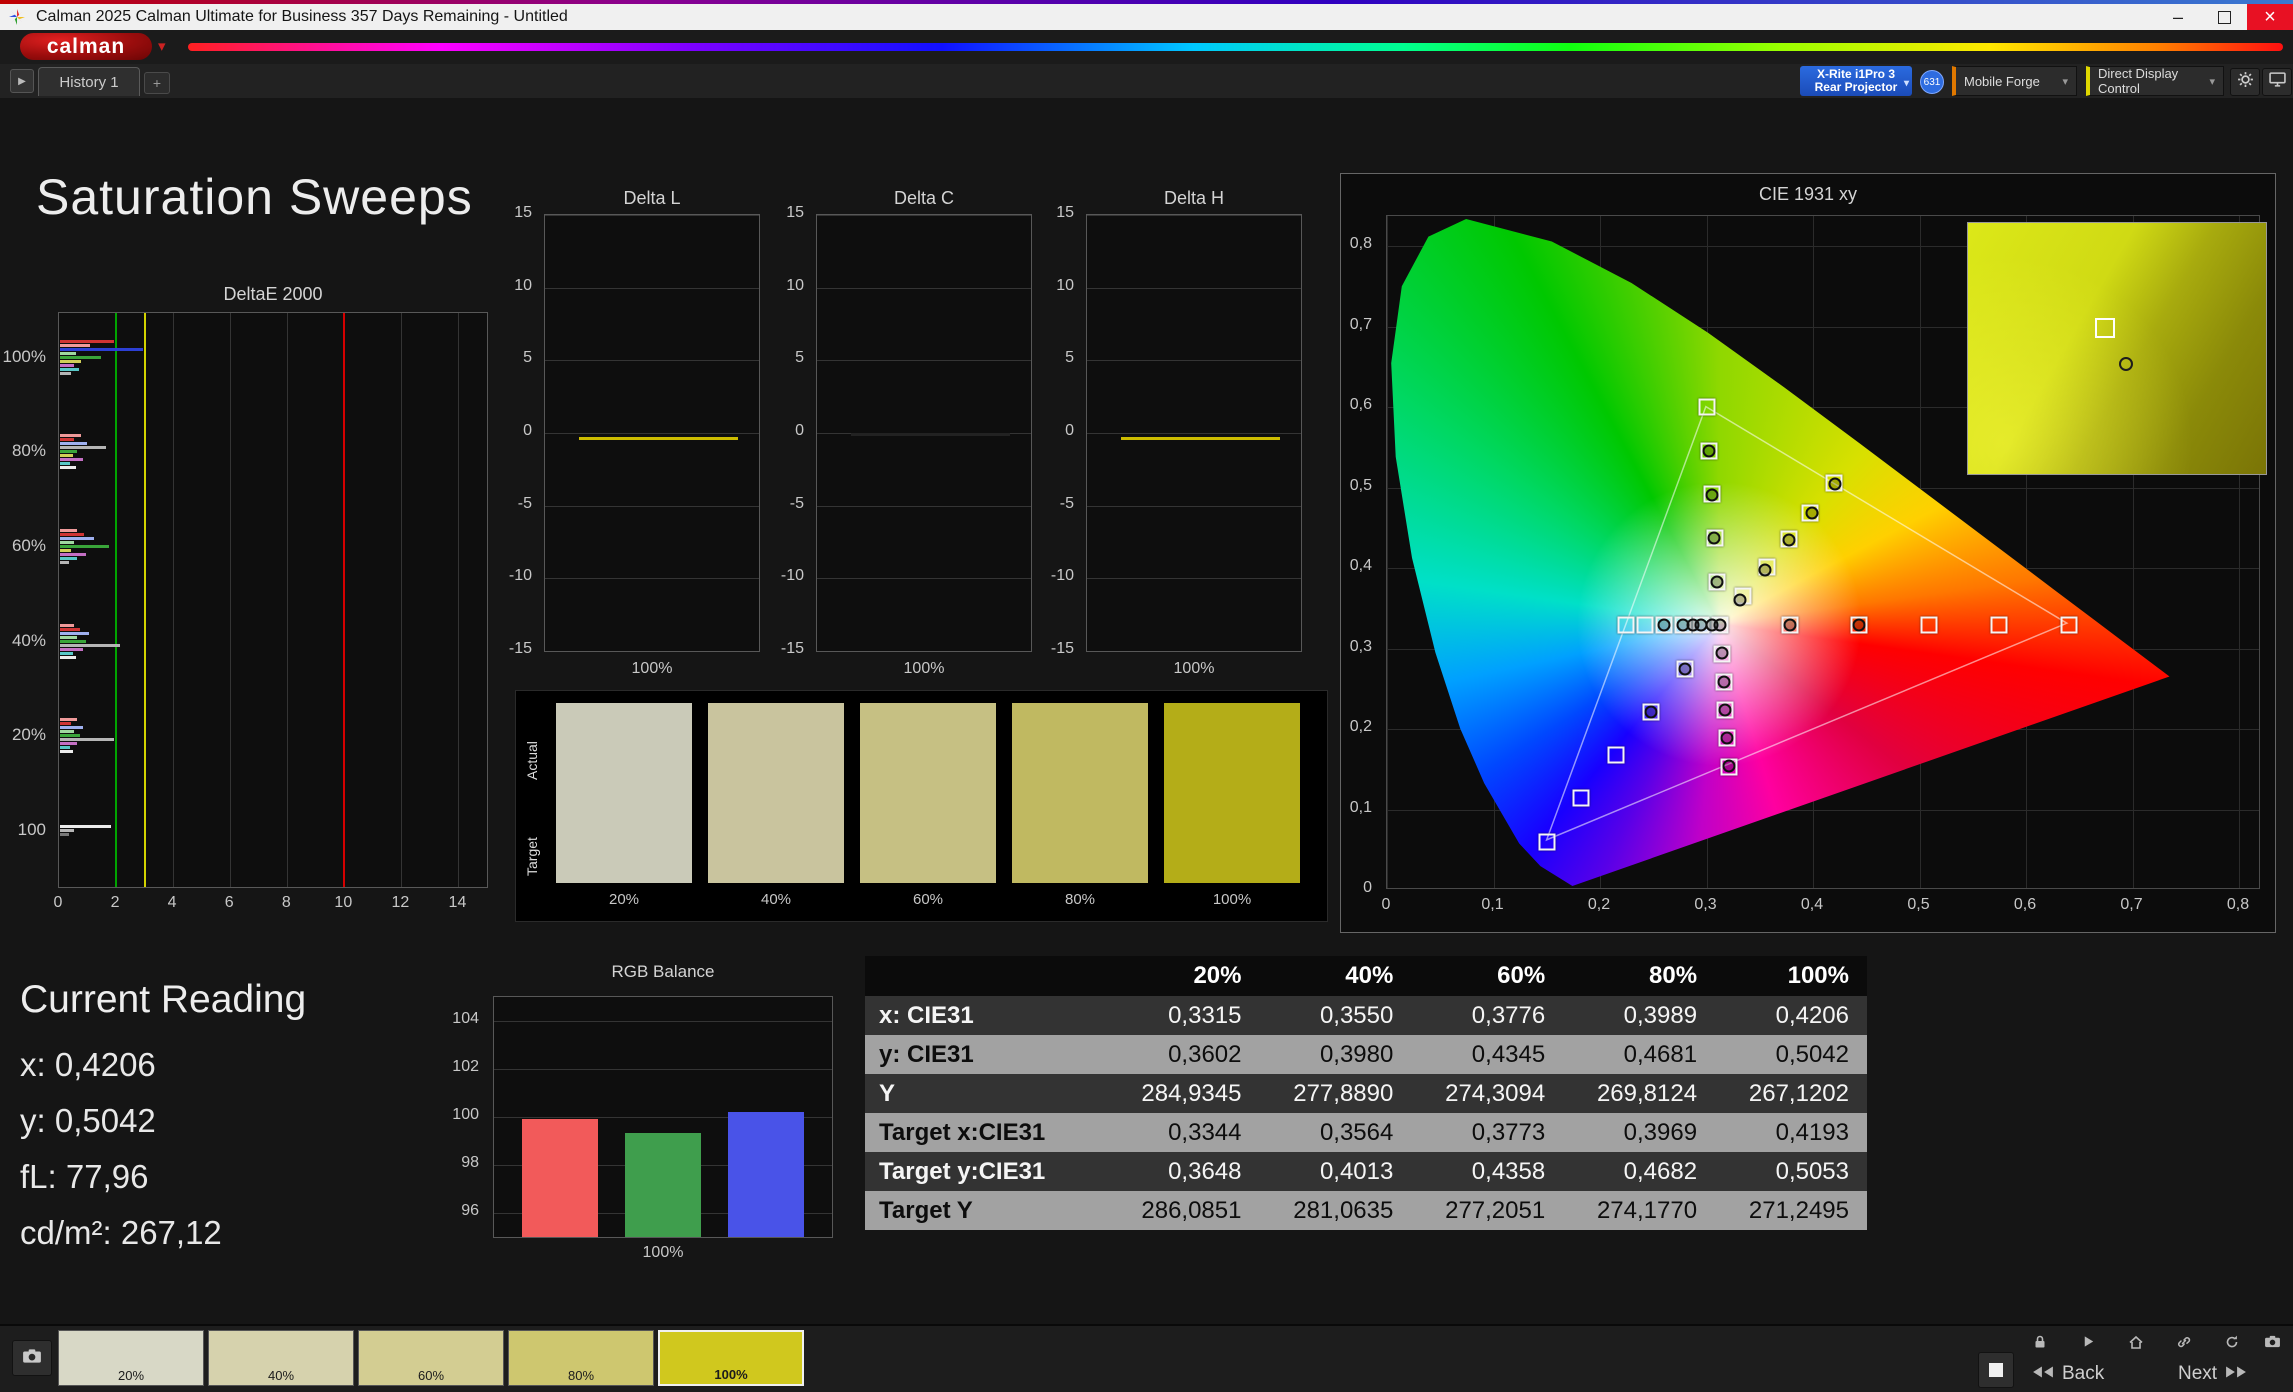 The height and width of the screenshot is (1392, 2293). What do you see at coordinates (1487, 976) in the screenshot?
I see `column-header: 60%` at bounding box center [1487, 976].